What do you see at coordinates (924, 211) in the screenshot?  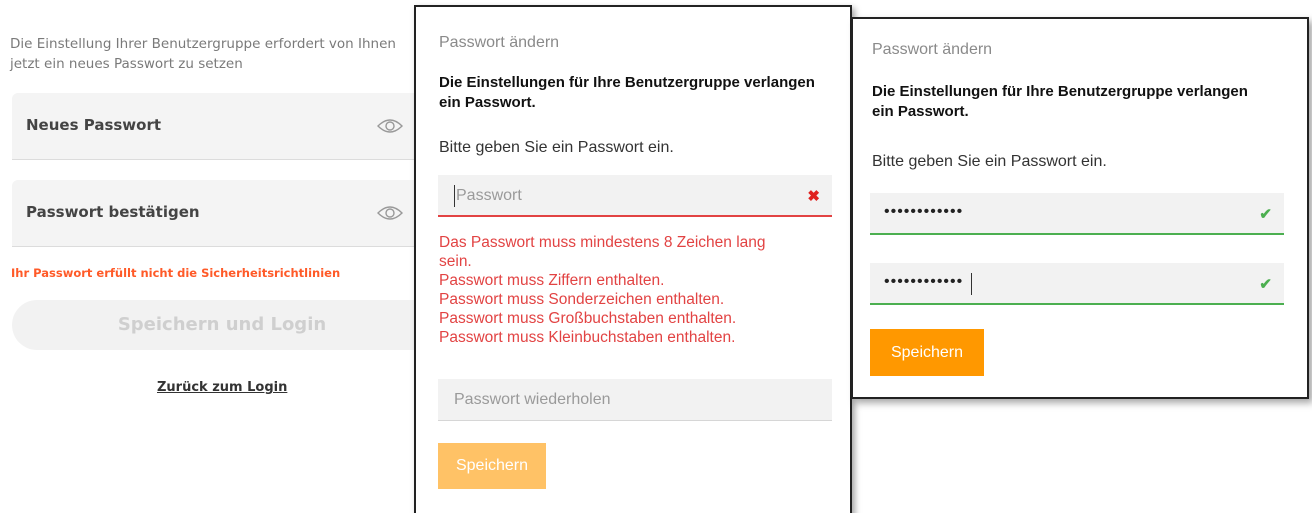 I see `password-value: ••••••••••••` at bounding box center [924, 211].